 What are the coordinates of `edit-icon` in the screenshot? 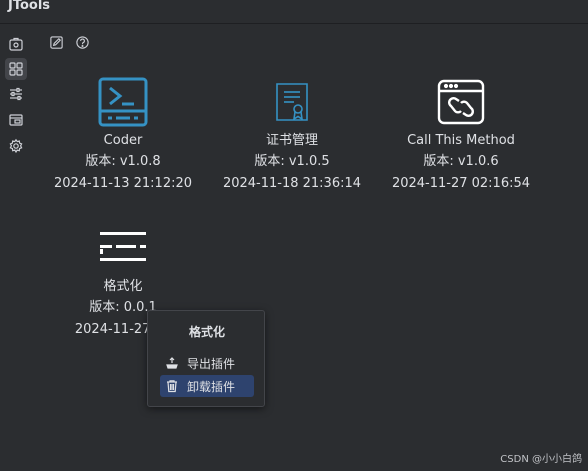 It's located at (56, 42).